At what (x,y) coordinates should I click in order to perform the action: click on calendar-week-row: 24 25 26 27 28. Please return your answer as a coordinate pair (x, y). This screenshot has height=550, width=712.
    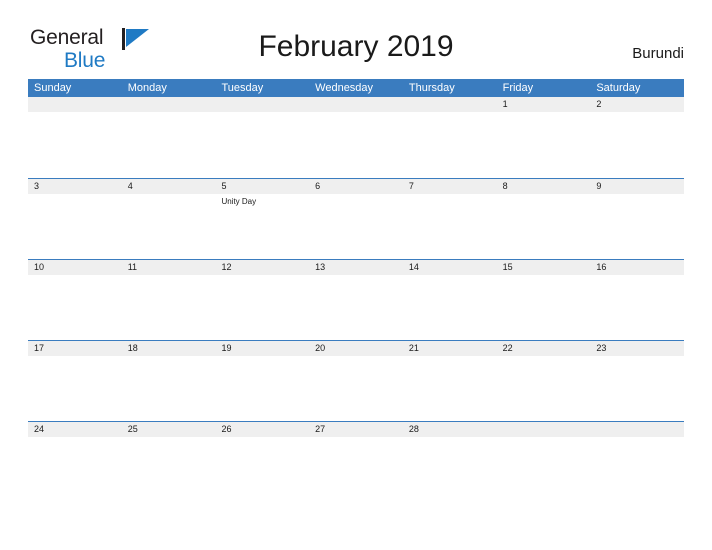
    Looking at the image, I should click on (356, 461).